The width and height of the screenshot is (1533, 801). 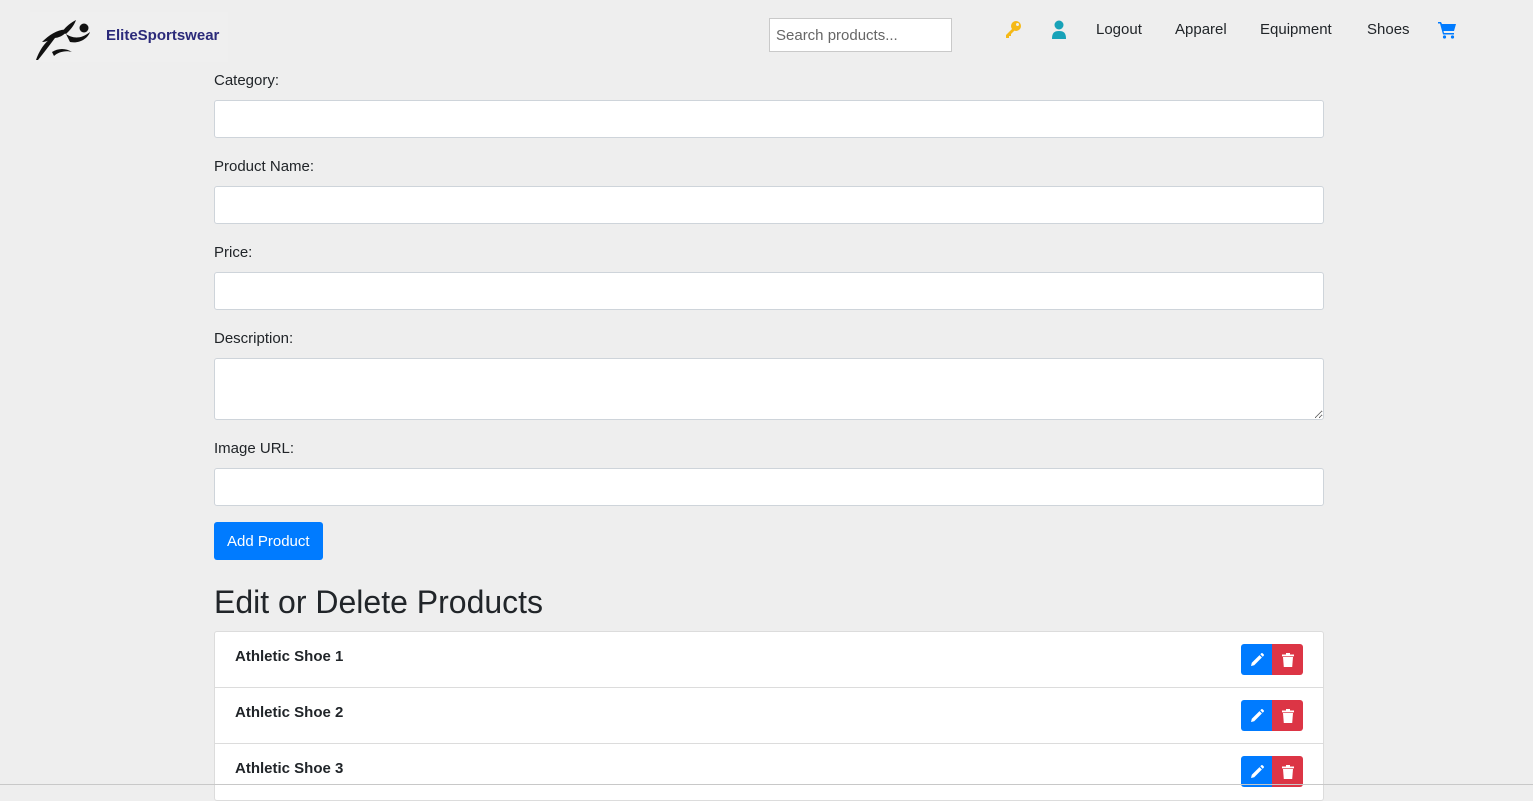 What do you see at coordinates (1388, 29) in the screenshot?
I see `nav-link-shoes: Shoes` at bounding box center [1388, 29].